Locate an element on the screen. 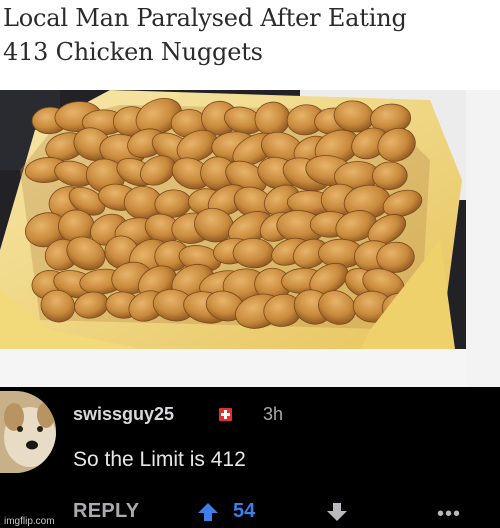 The height and width of the screenshot is (528, 500). reply-button: REPLY is located at coordinates (106, 511).